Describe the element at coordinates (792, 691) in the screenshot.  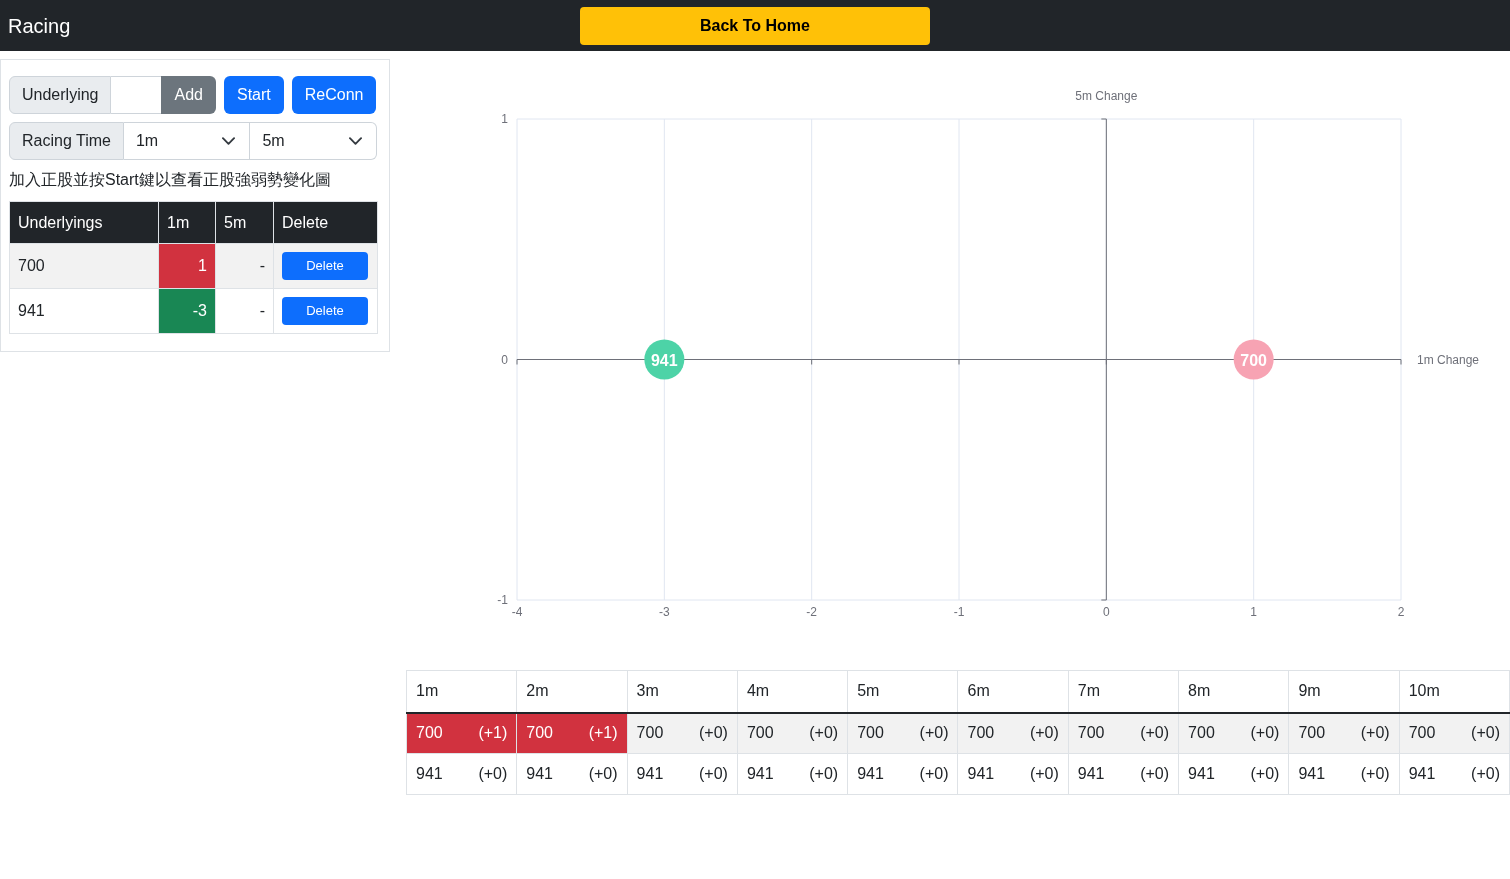
I see `column-header: 4m` at that location.